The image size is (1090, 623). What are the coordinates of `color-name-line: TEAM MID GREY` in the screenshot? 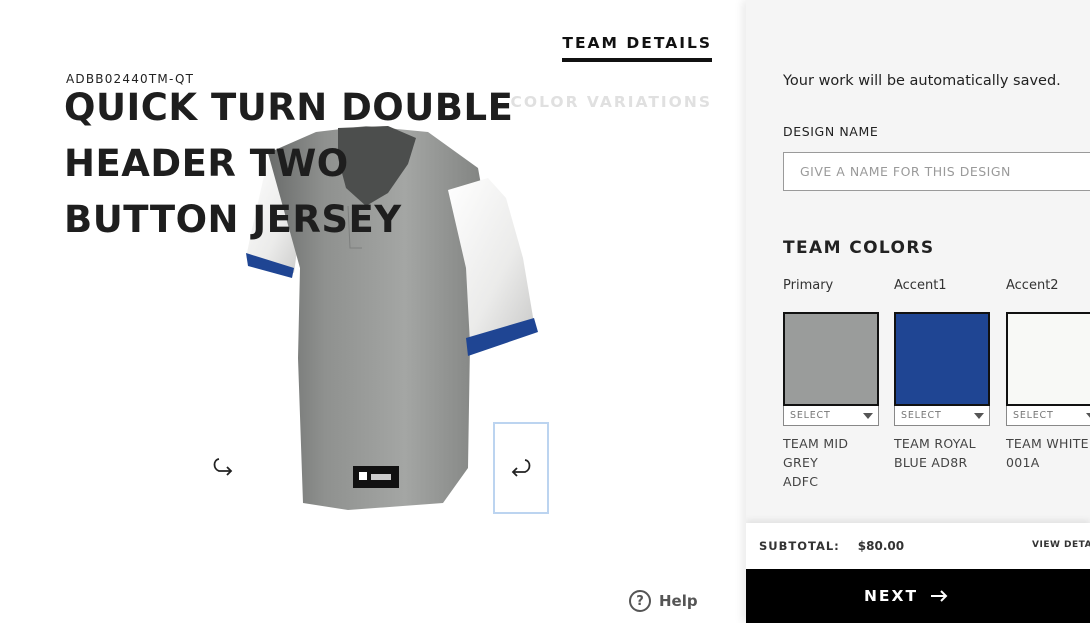 It's located at (816, 453).